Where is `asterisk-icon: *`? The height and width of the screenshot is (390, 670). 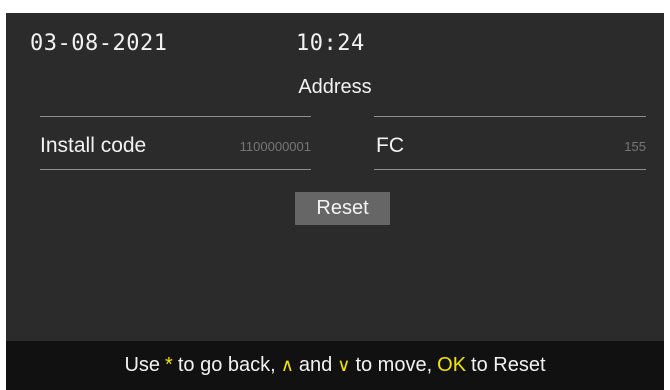
asterisk-icon: * is located at coordinates (169, 365).